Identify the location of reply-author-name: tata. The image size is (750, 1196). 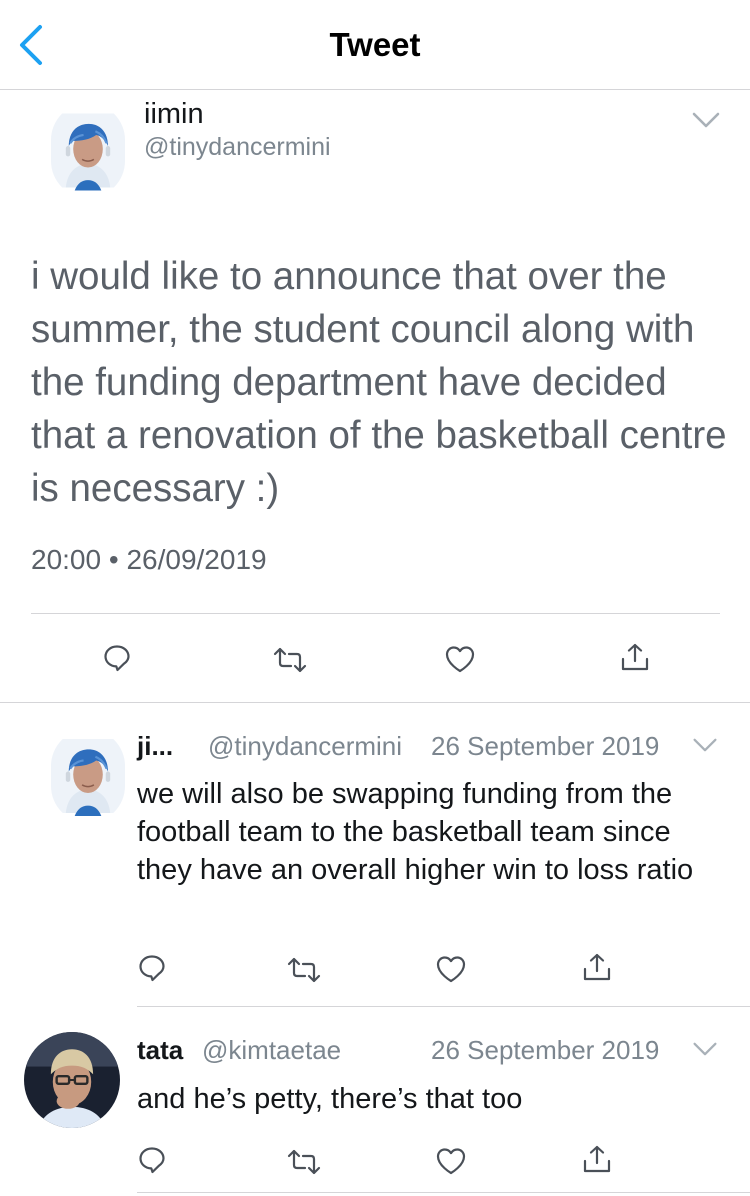
(160, 1050).